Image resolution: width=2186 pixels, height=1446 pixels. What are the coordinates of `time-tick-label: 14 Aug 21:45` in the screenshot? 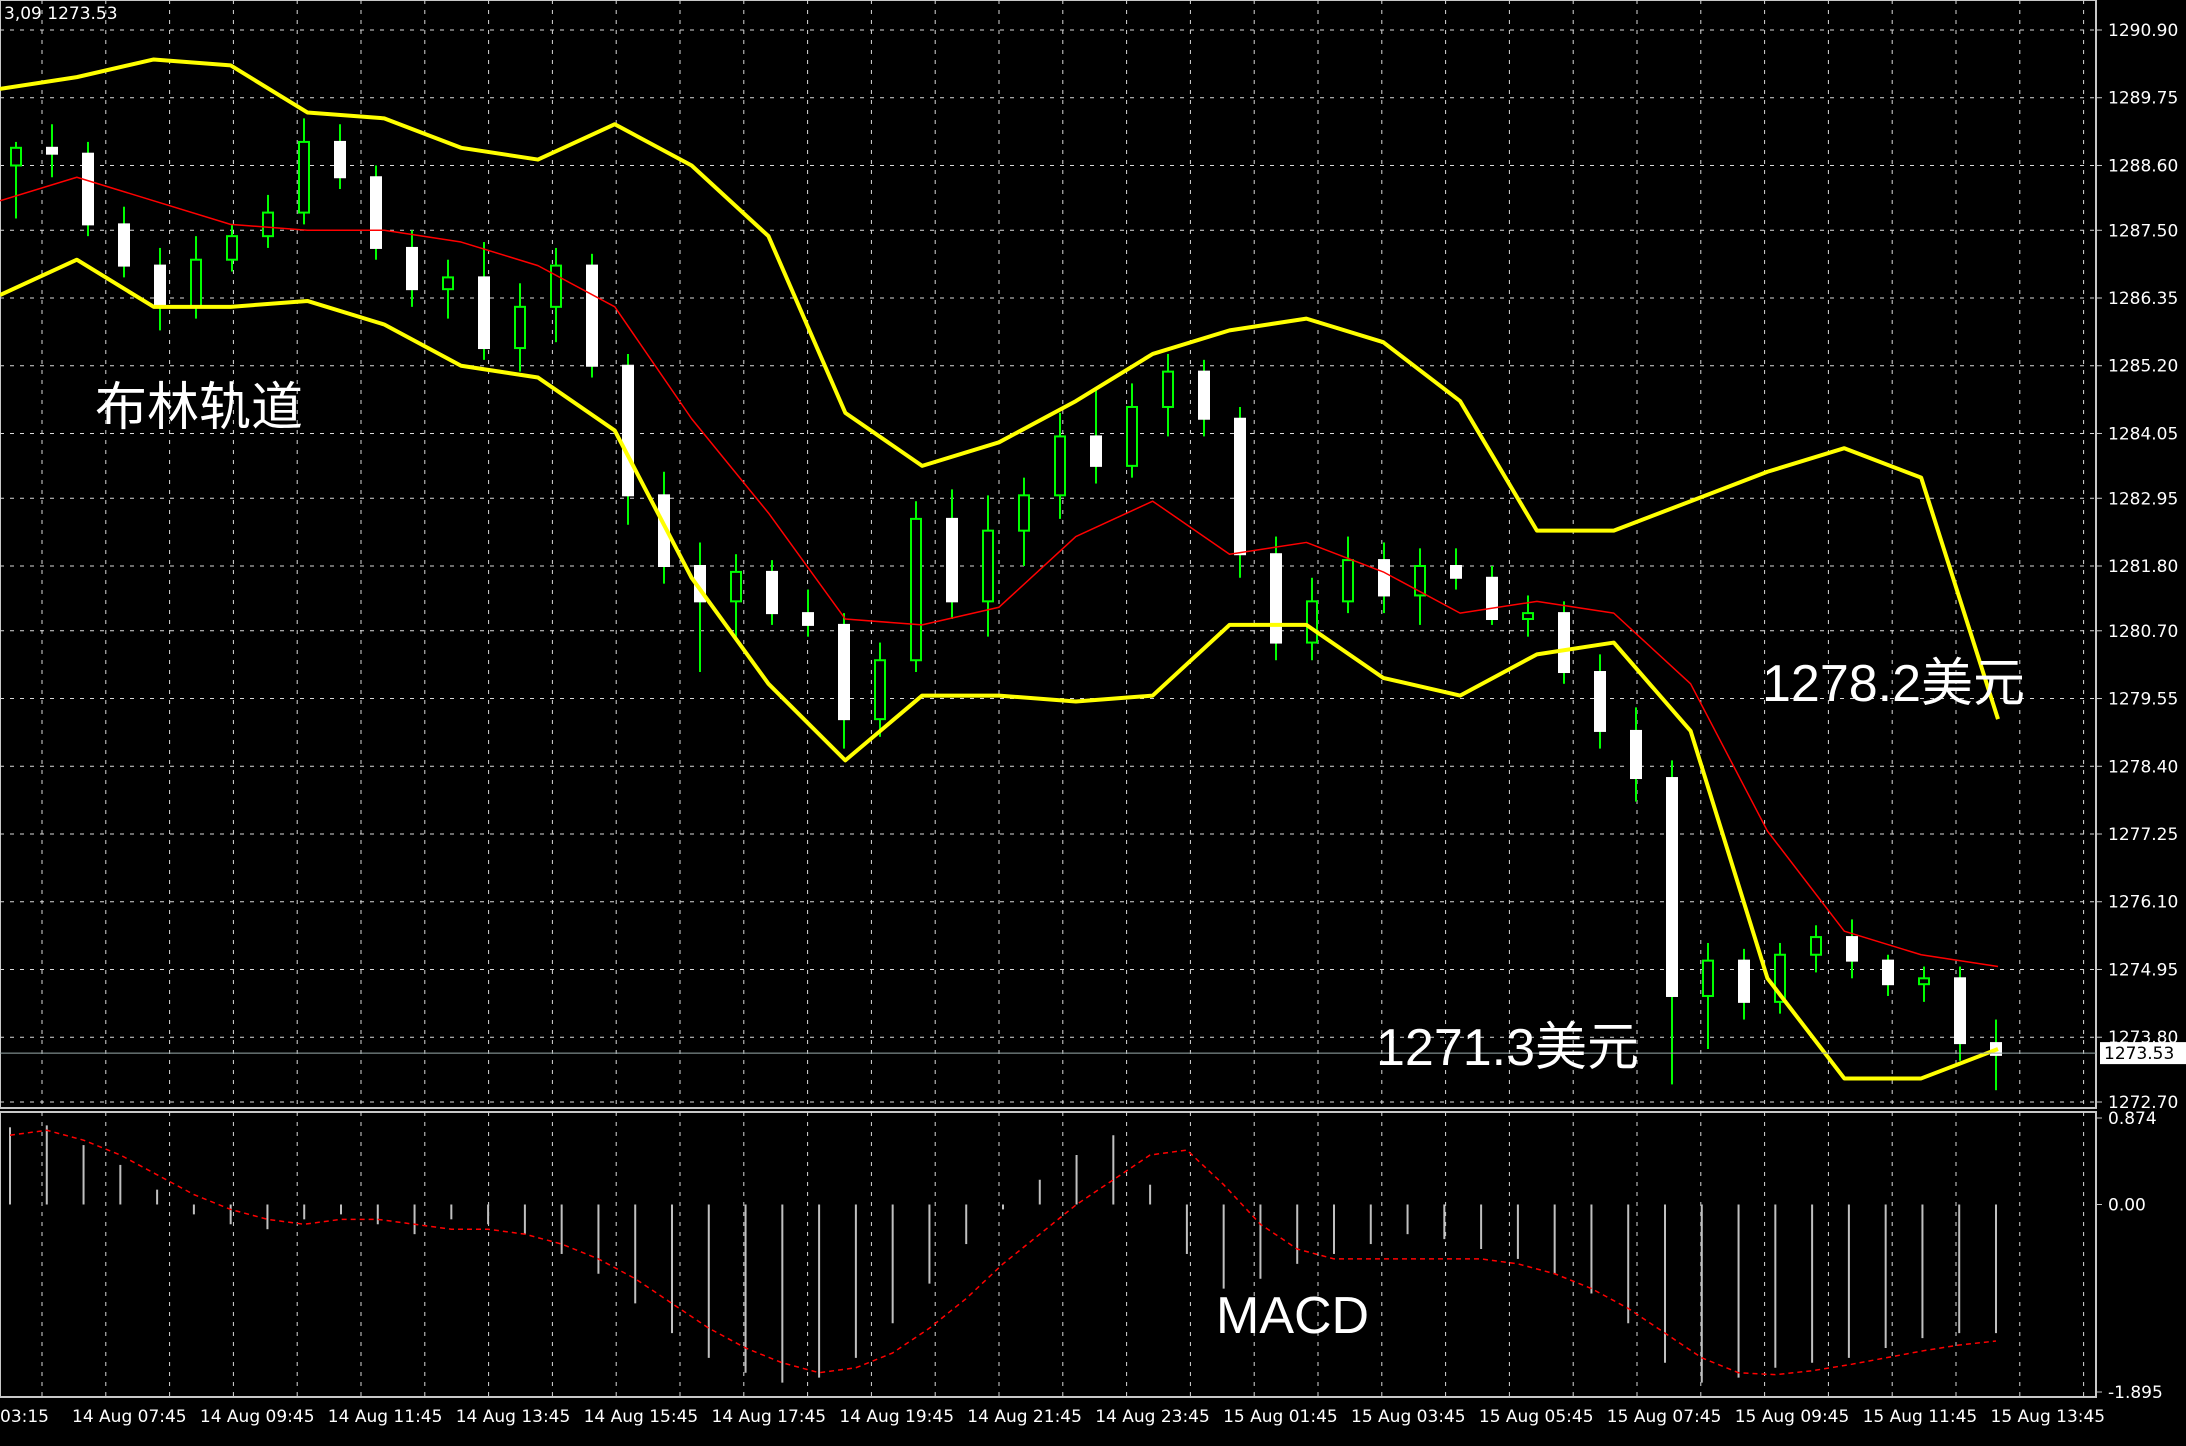 It's located at (1024, 1417).